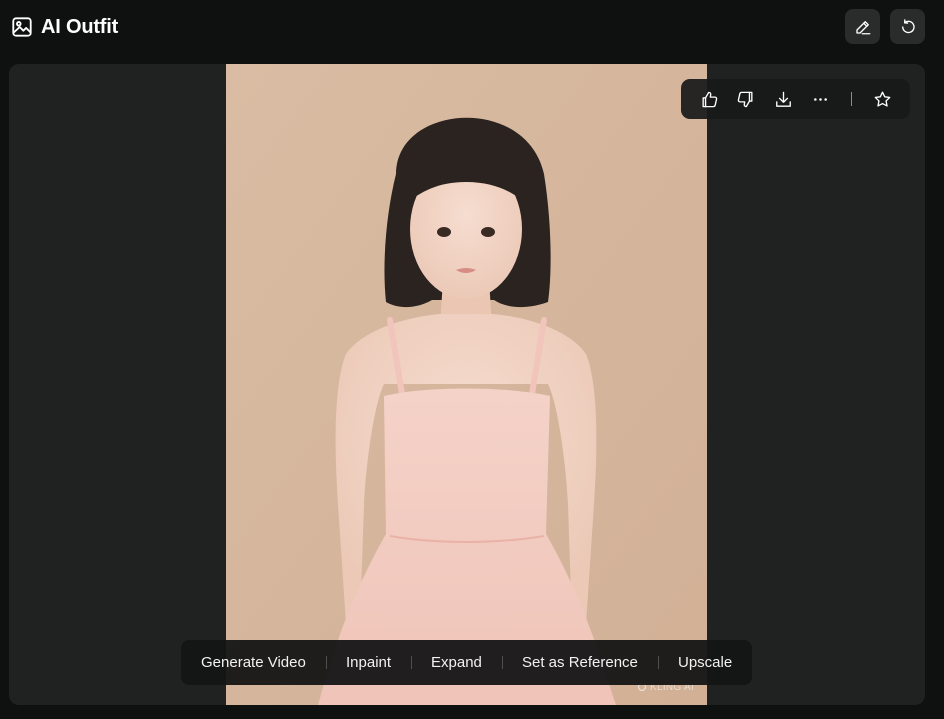 The width and height of the screenshot is (944, 719). I want to click on app-header: AI Outfit, so click(472, 28).